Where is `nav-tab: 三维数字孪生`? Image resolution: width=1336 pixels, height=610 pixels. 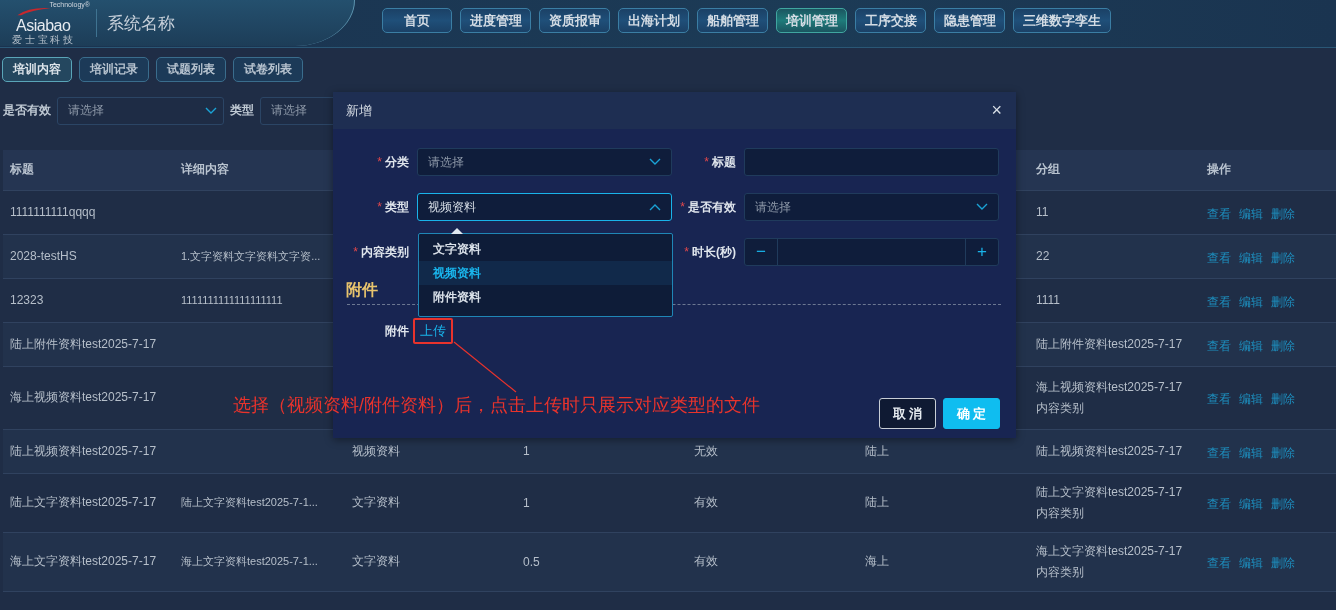 nav-tab: 三维数字孪生 is located at coordinates (1062, 20).